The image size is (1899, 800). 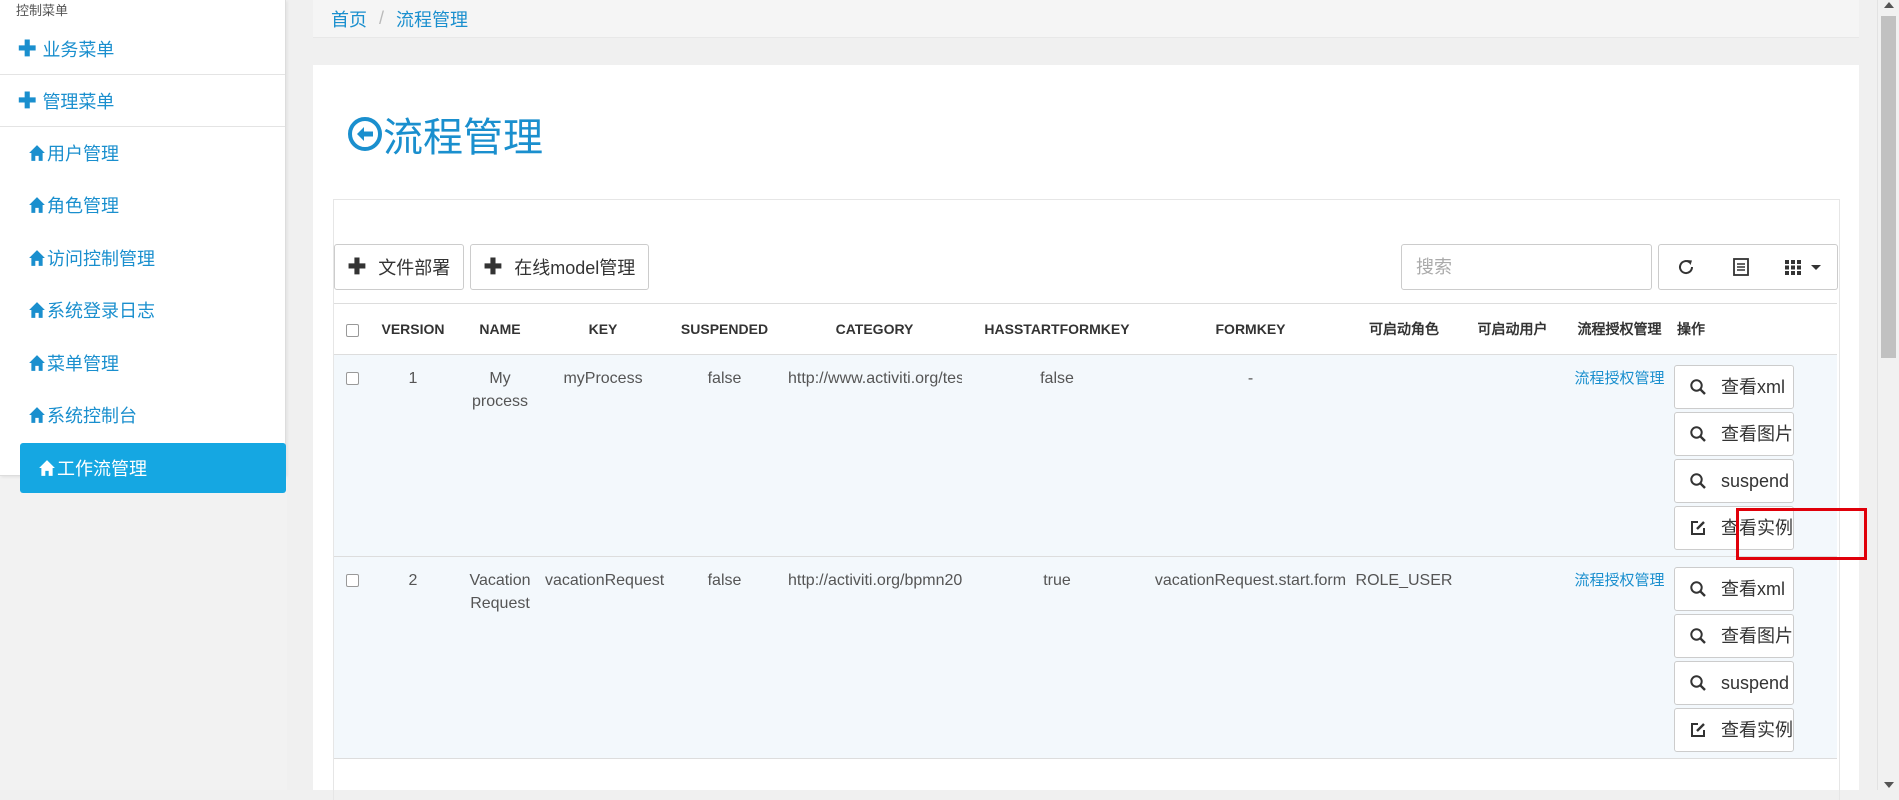 I want to click on column-header: SUSPENDED, so click(x=724, y=329).